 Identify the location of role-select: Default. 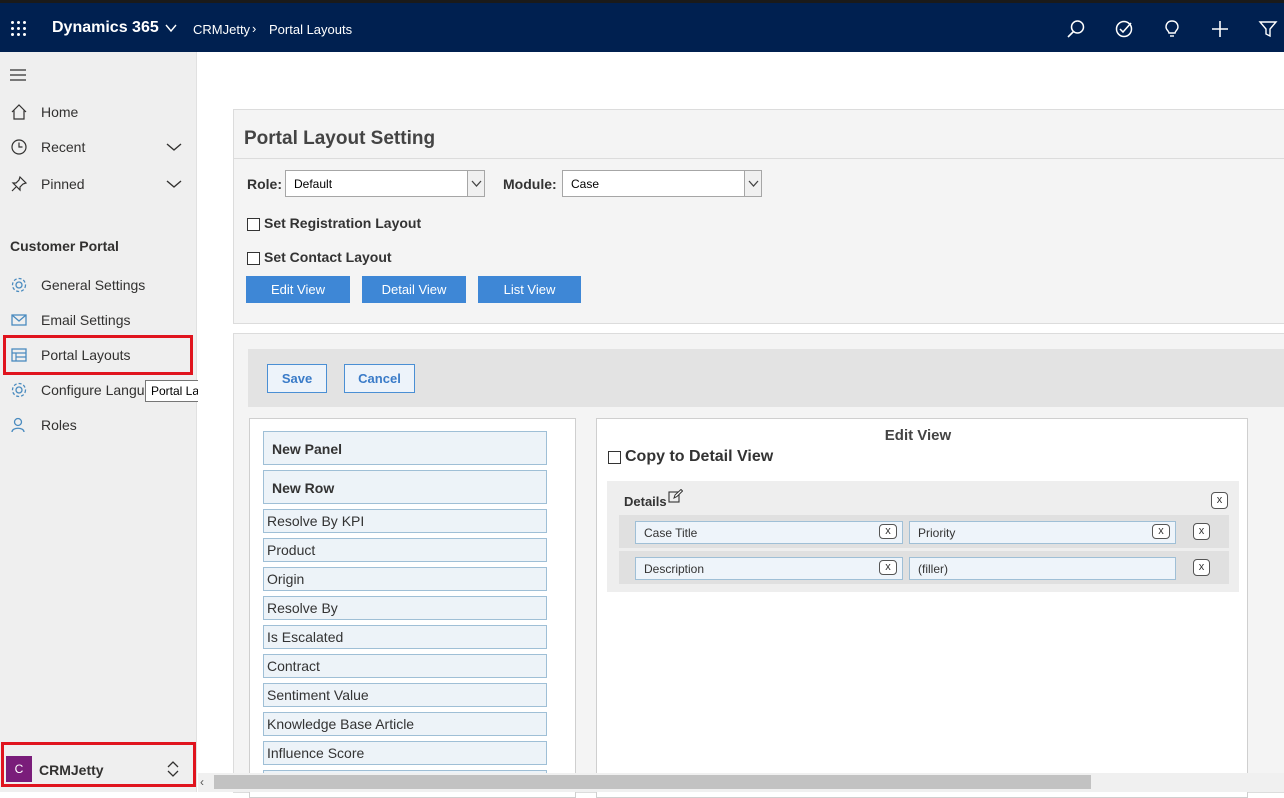
(385, 183).